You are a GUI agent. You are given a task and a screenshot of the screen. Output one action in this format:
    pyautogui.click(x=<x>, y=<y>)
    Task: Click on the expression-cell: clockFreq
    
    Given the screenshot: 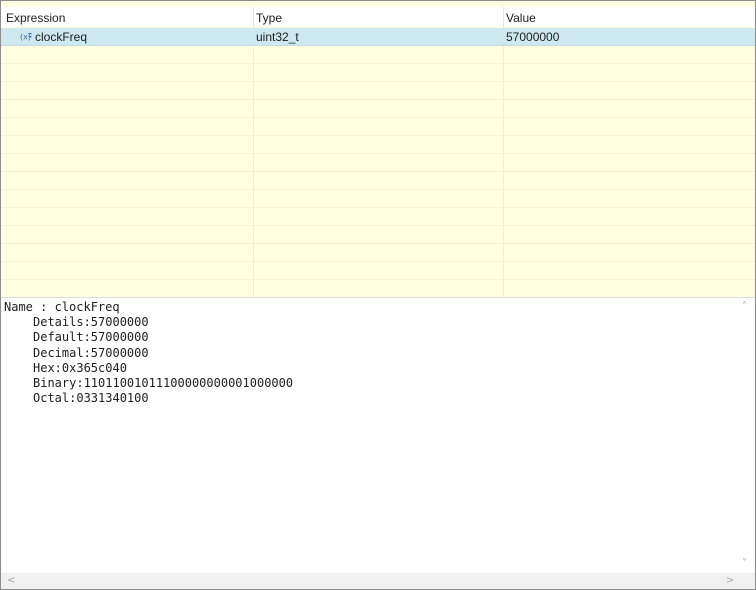 What is the action you would take?
    pyautogui.click(x=61, y=37)
    